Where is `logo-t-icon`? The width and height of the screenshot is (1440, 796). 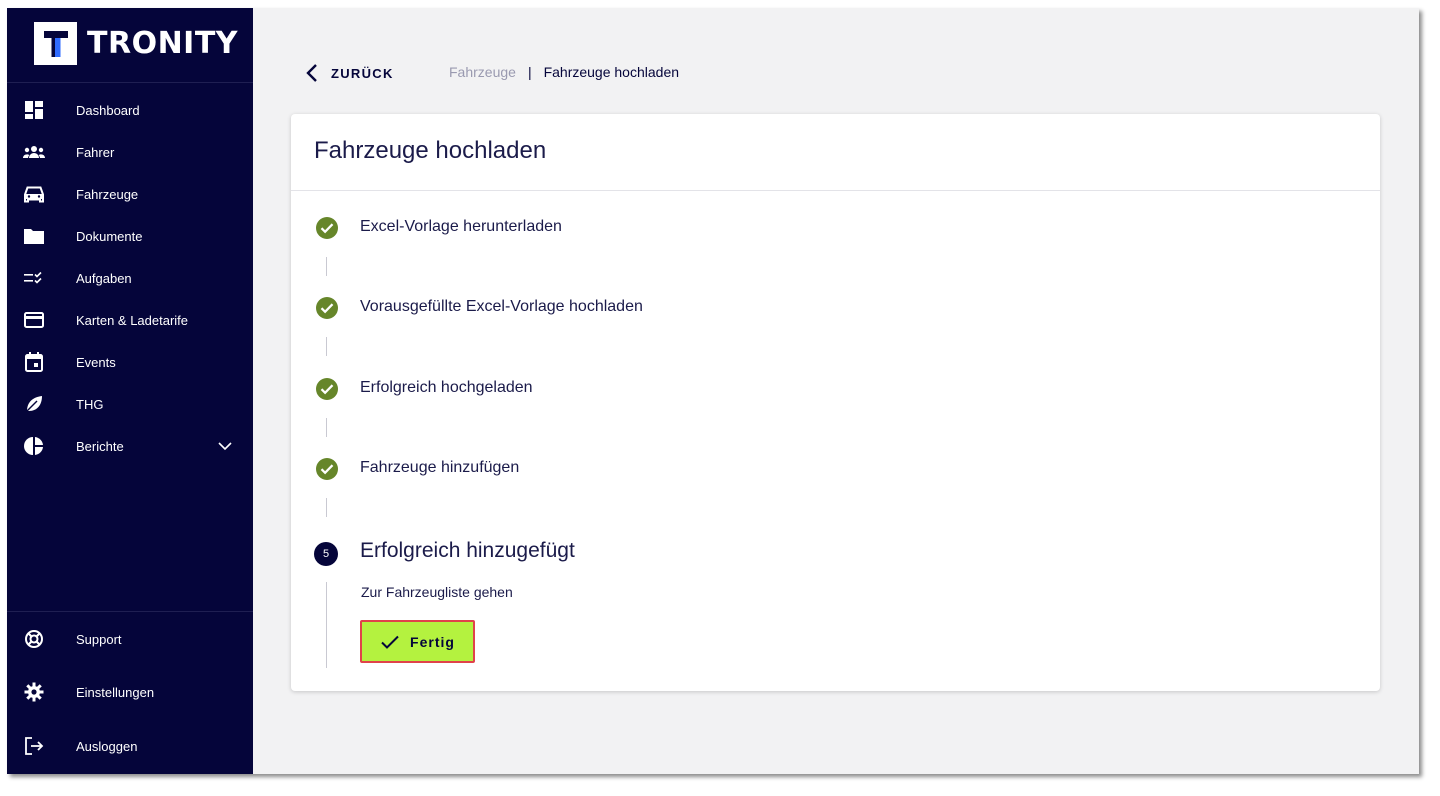 logo-t-icon is located at coordinates (55, 43).